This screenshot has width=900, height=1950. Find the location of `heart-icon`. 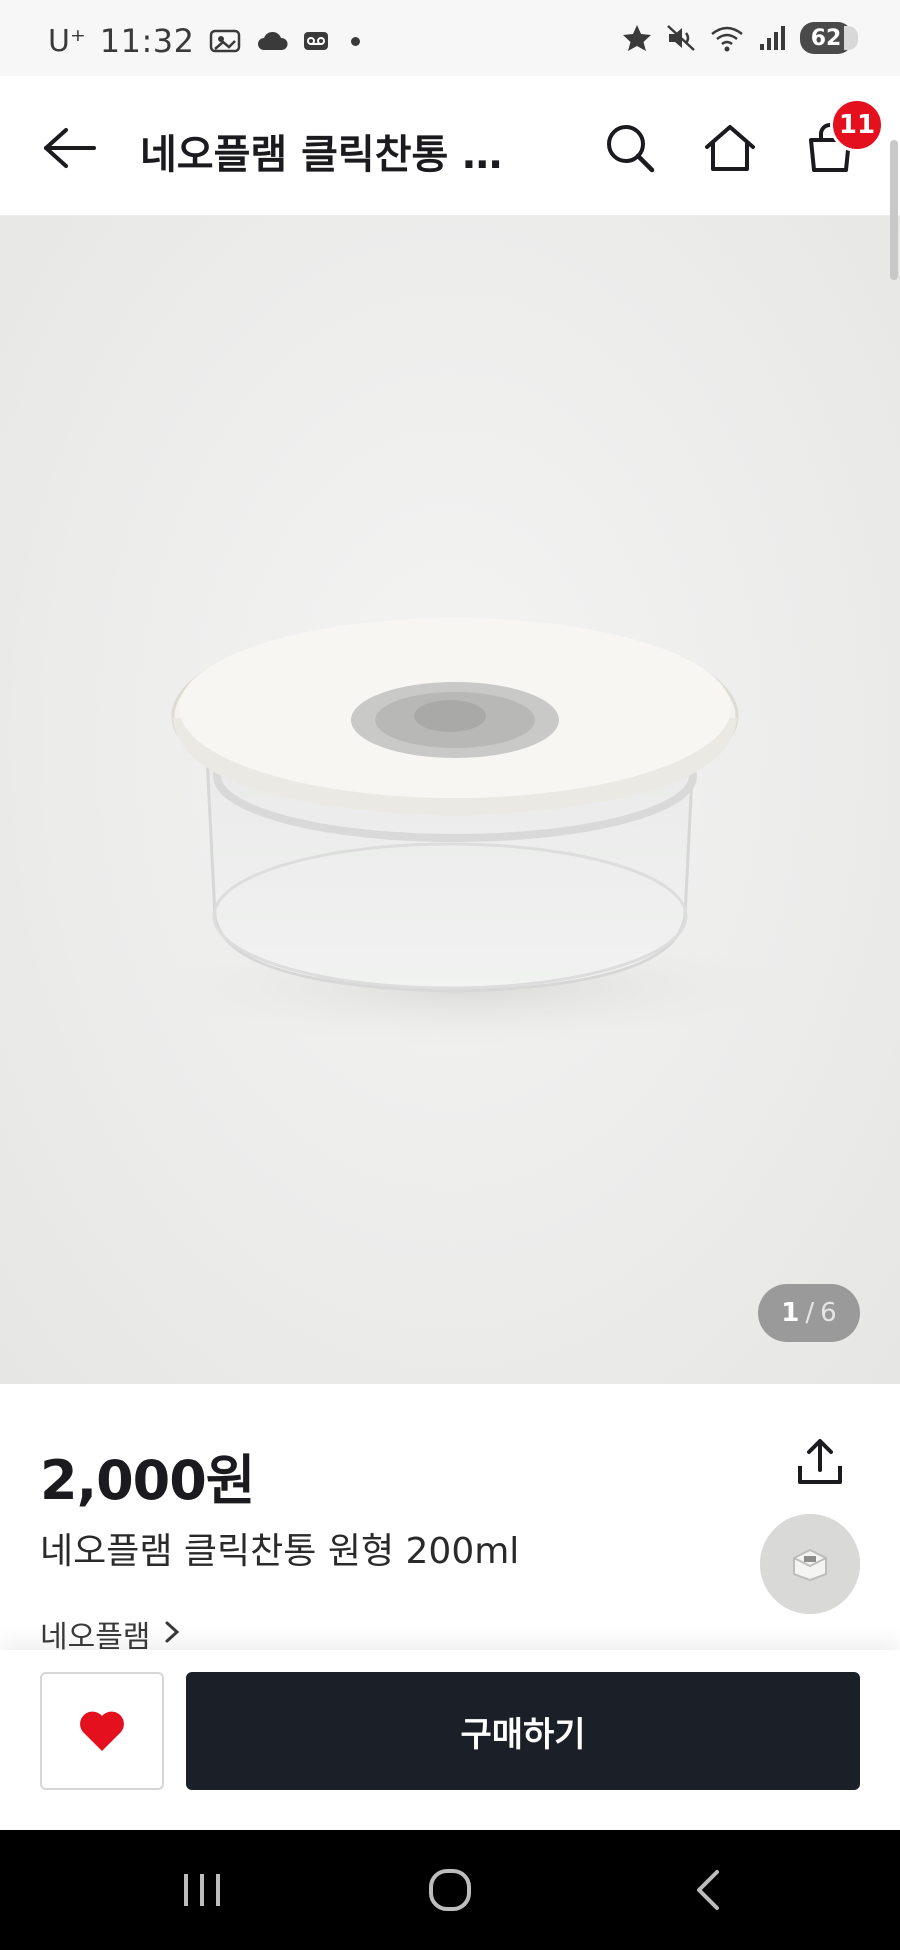

heart-icon is located at coordinates (102, 1731).